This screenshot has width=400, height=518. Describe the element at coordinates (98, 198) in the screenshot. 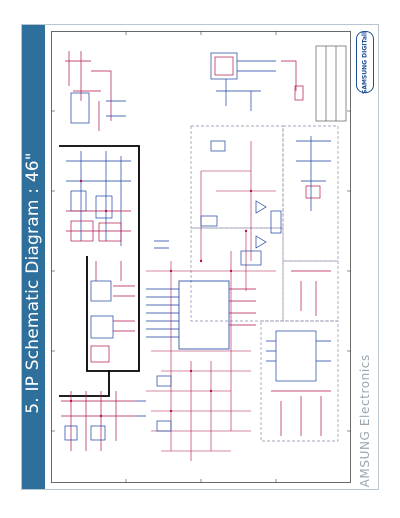

I see `power-stage-upper` at that location.